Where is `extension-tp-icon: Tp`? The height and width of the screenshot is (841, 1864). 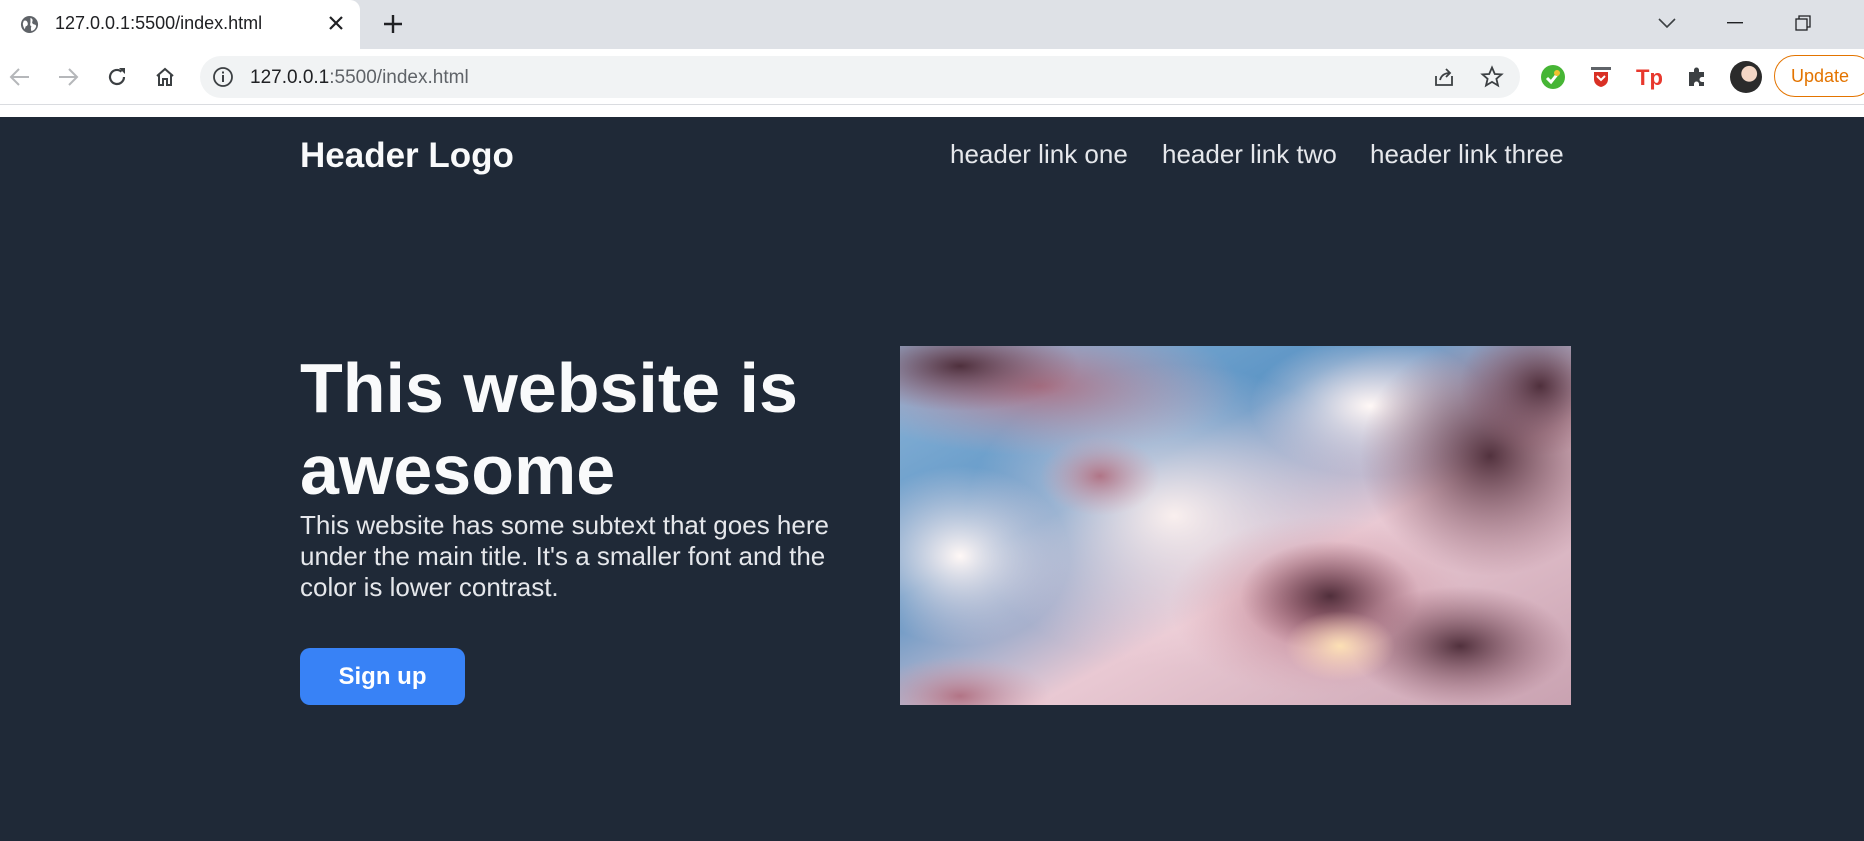
extension-tp-icon: Tp is located at coordinates (1649, 77).